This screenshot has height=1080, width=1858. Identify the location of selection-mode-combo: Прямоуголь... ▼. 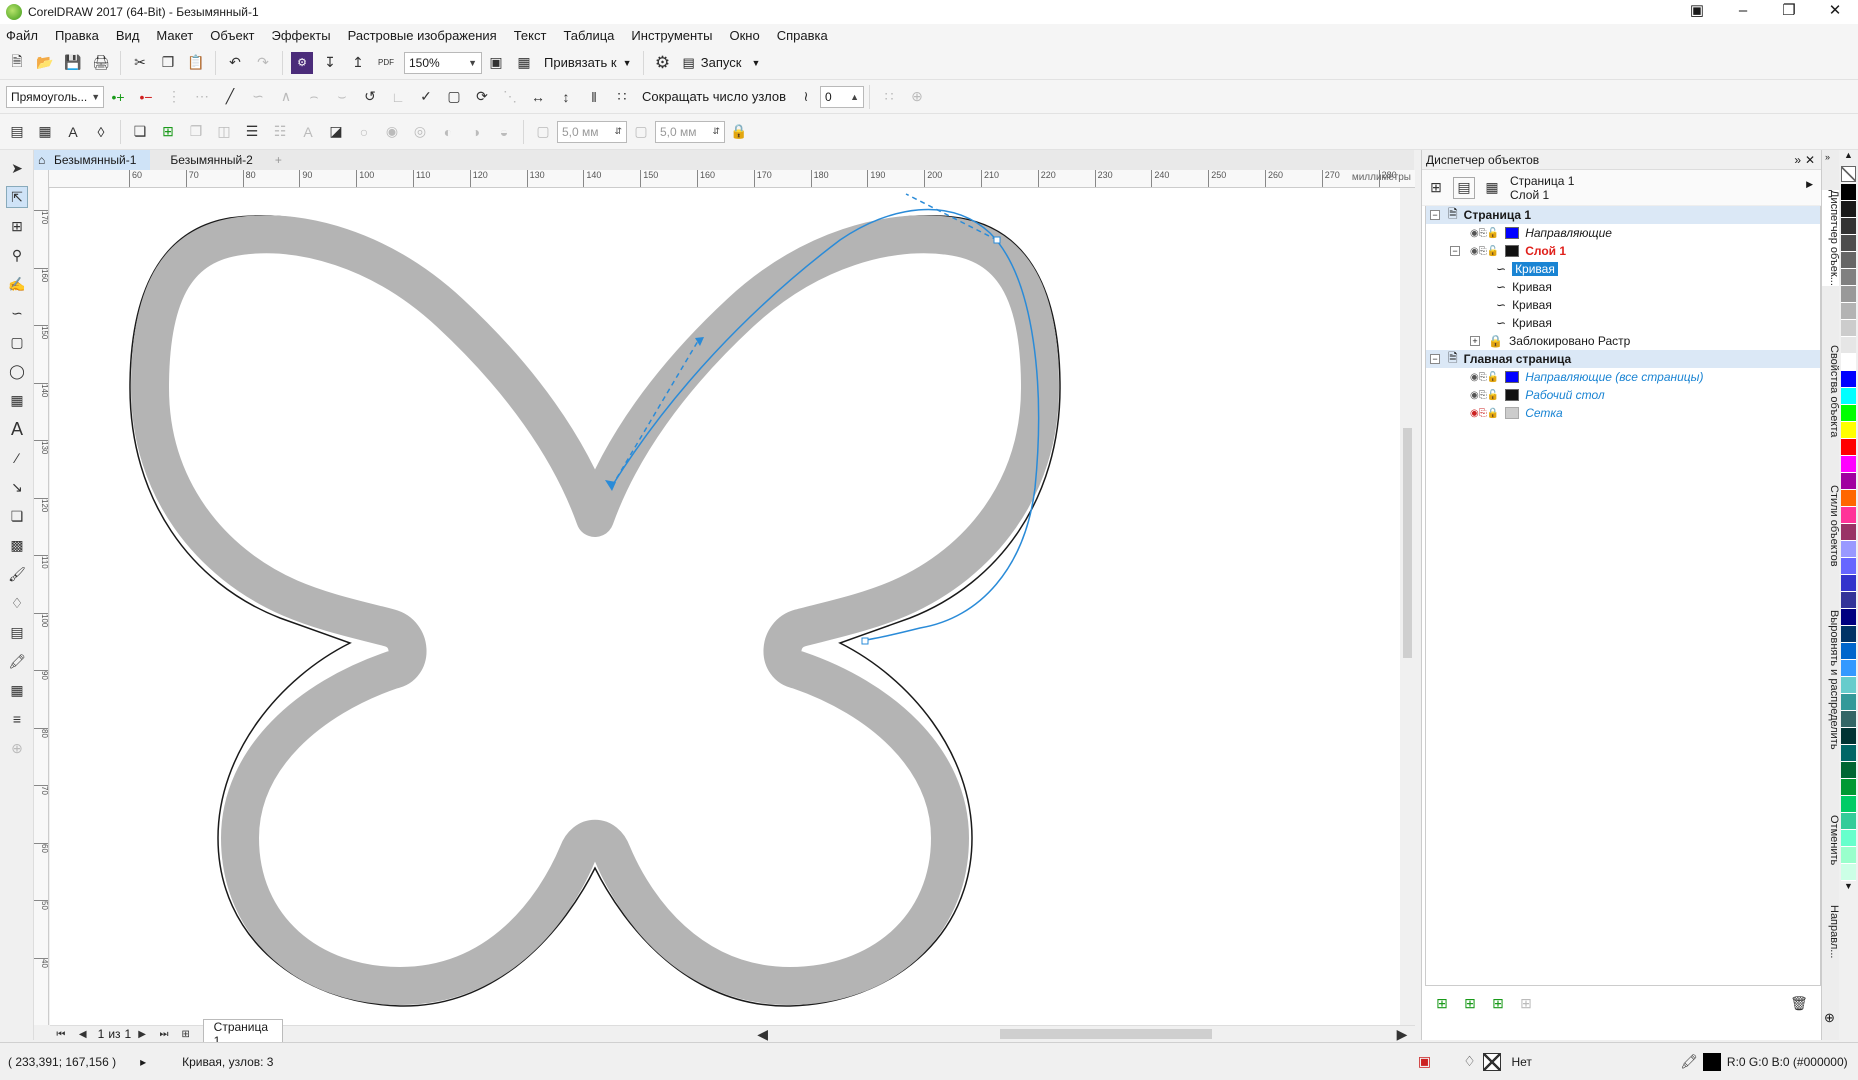
(55, 96).